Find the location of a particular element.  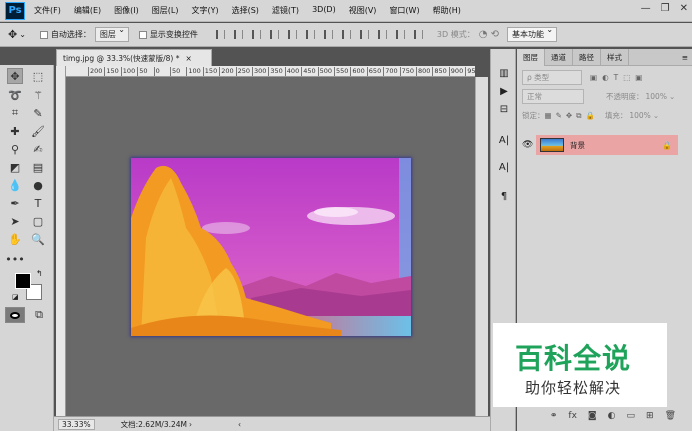

panel-menu-icon: ≡ is located at coordinates (684, 57).